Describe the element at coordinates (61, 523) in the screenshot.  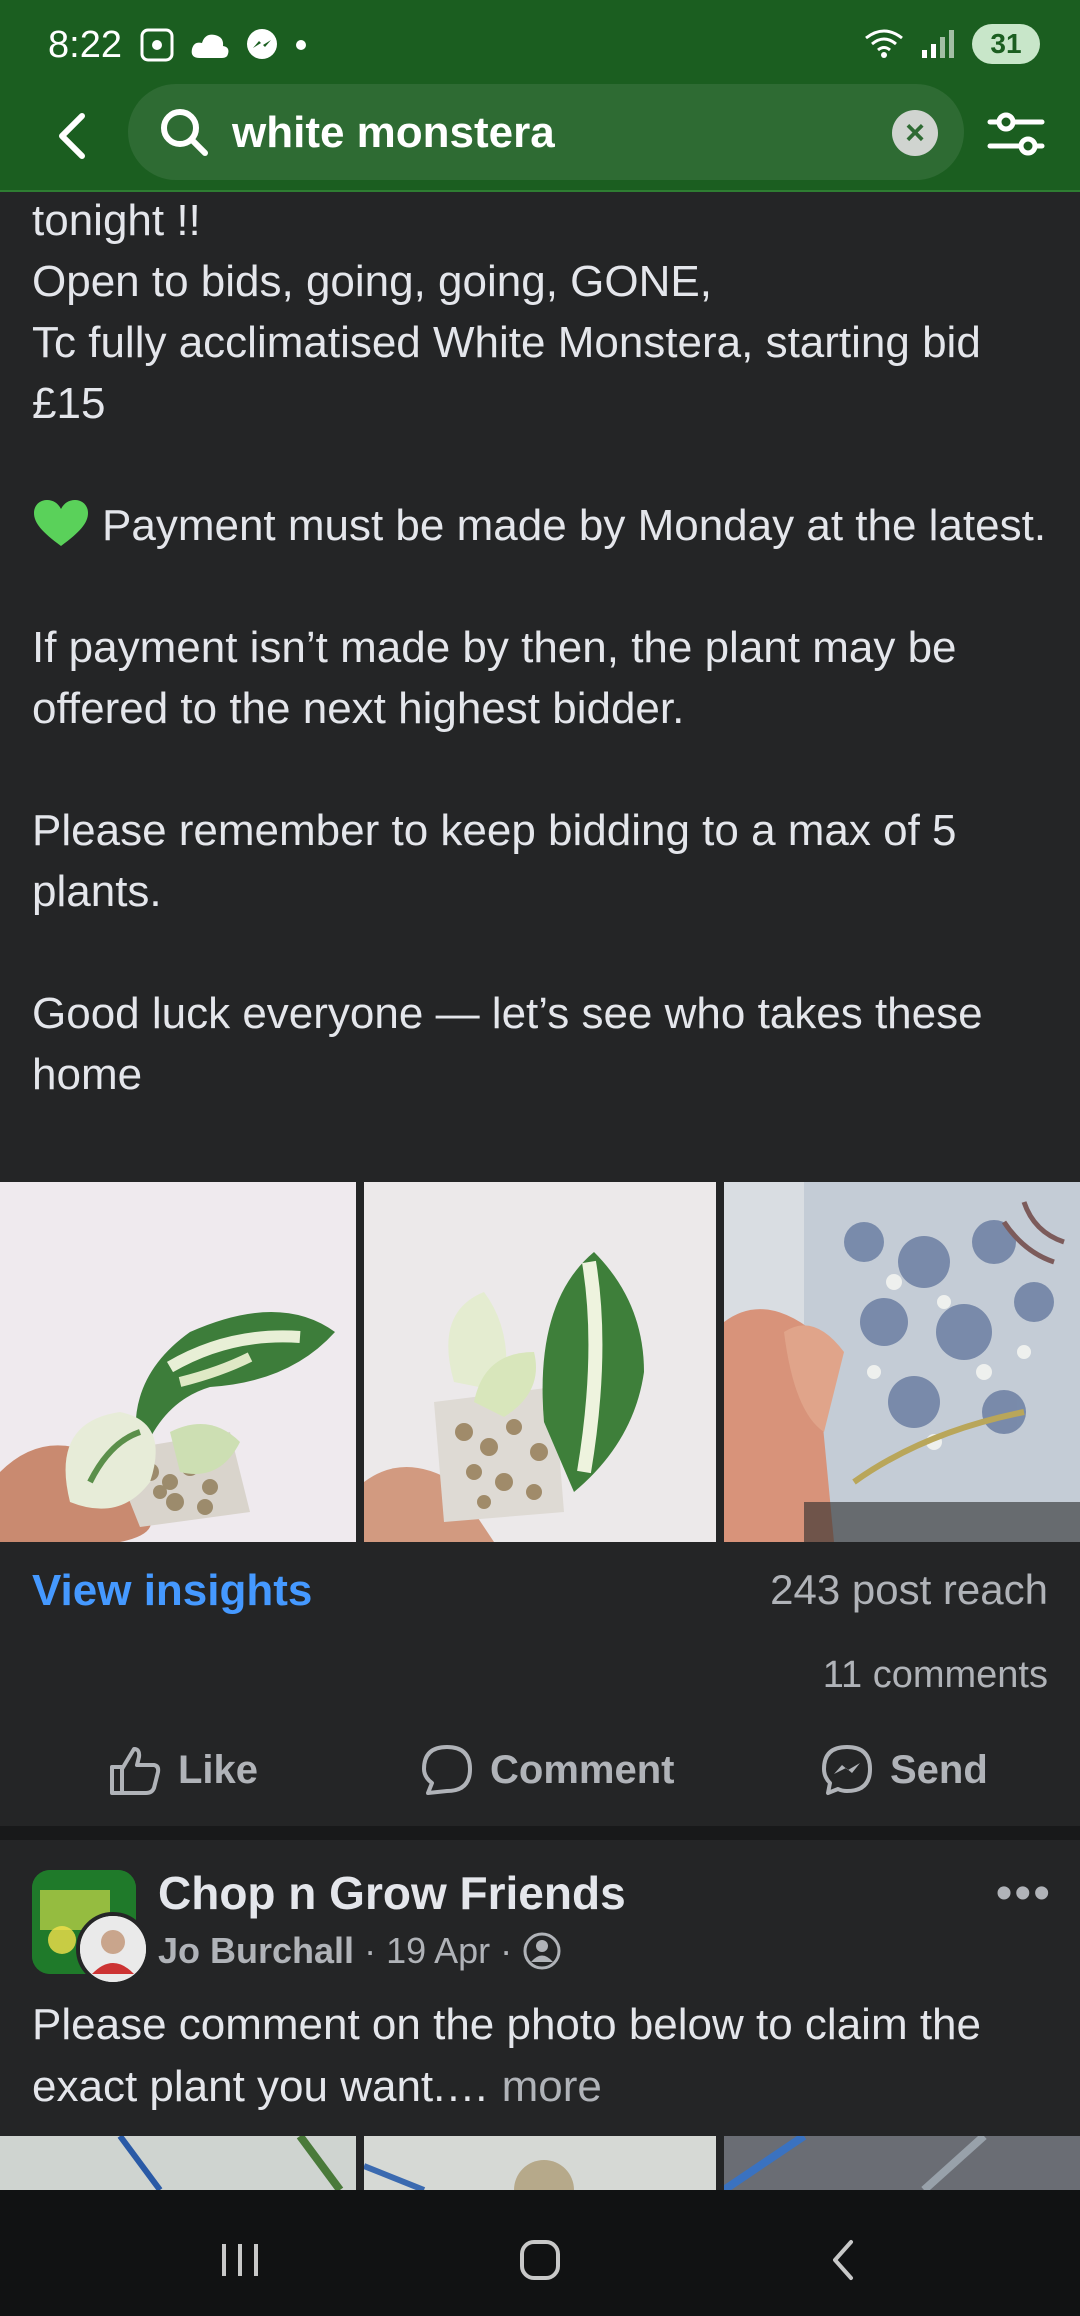
I see `green-heart-icon` at that location.